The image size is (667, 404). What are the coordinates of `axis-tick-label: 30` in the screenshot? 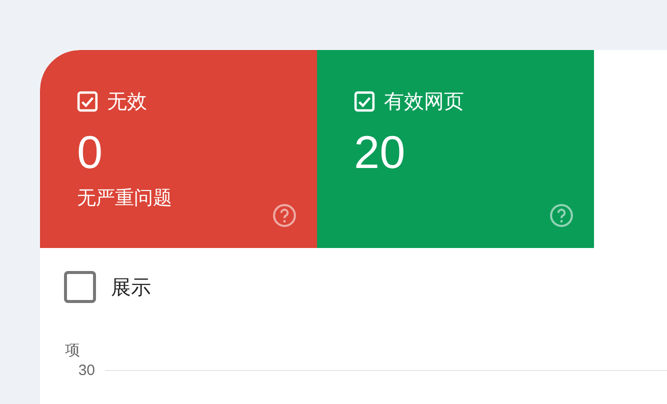 It's located at (86, 370).